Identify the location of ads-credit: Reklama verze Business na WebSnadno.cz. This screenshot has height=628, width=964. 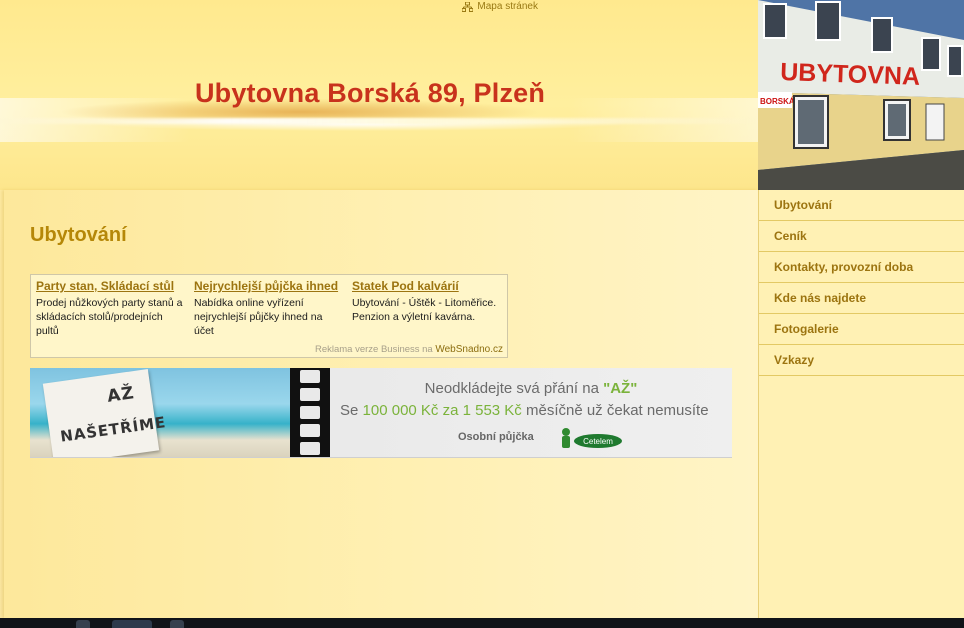
(409, 349).